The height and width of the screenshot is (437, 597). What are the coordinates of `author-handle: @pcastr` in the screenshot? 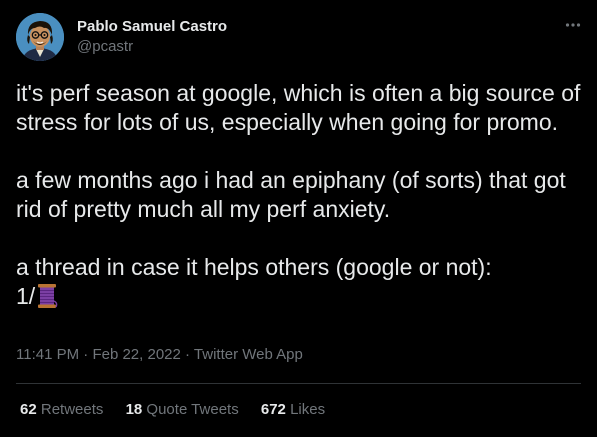 It's located at (105, 46).